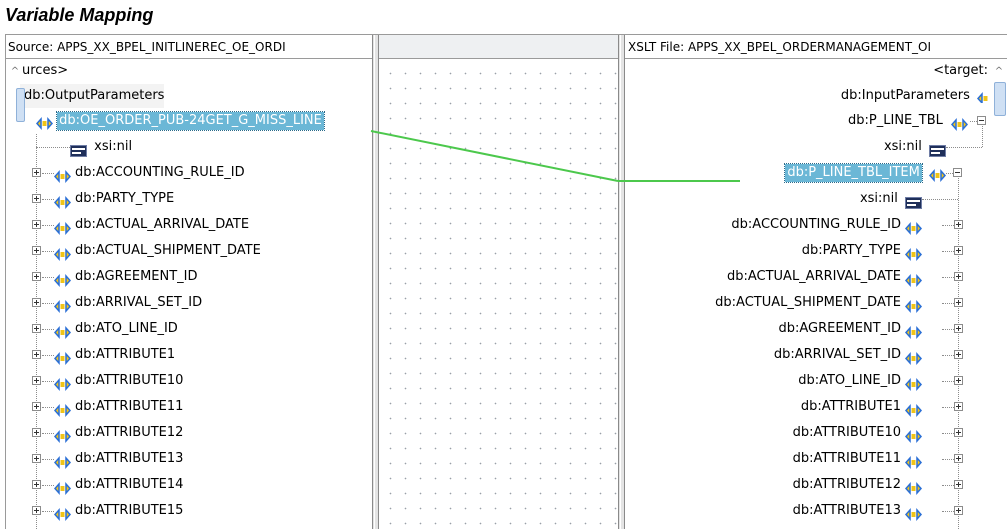 Image resolution: width=1007 pixels, height=529 pixels. I want to click on target-list-item: db:PARTY_TYPE, so click(862, 251).